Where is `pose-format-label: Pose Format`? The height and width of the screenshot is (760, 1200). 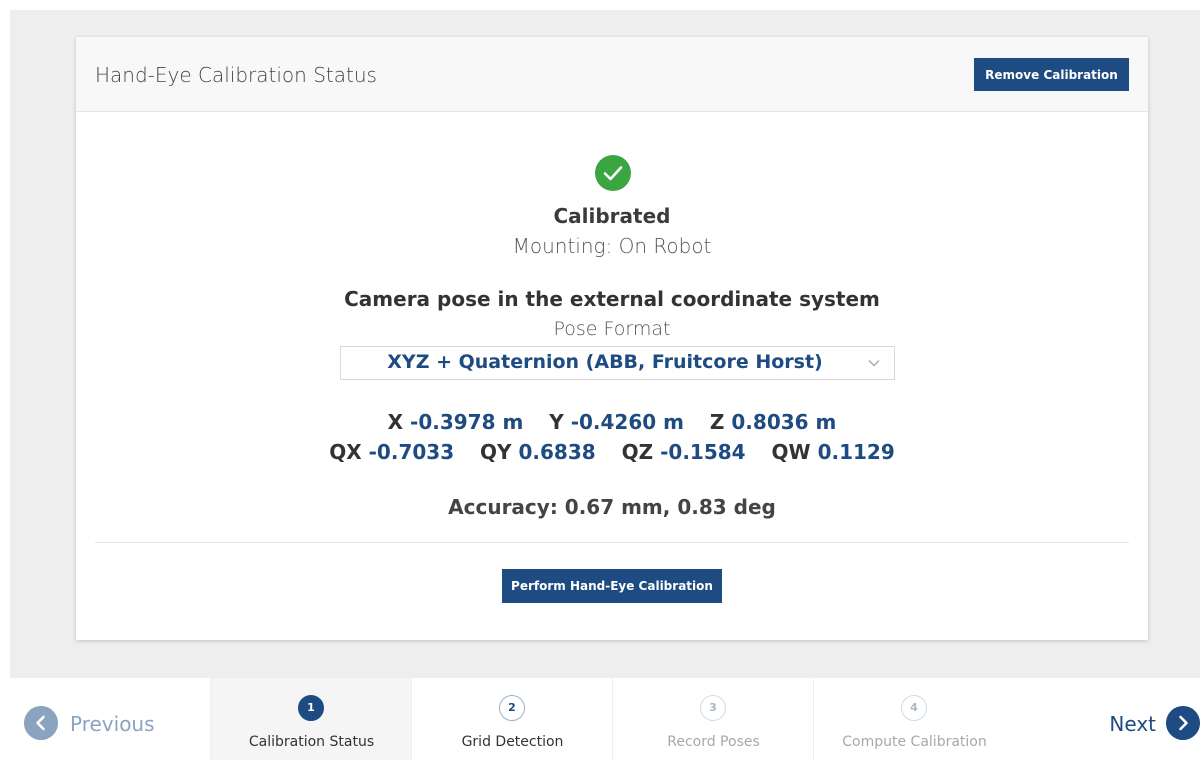
pose-format-label: Pose Format is located at coordinates (612, 329).